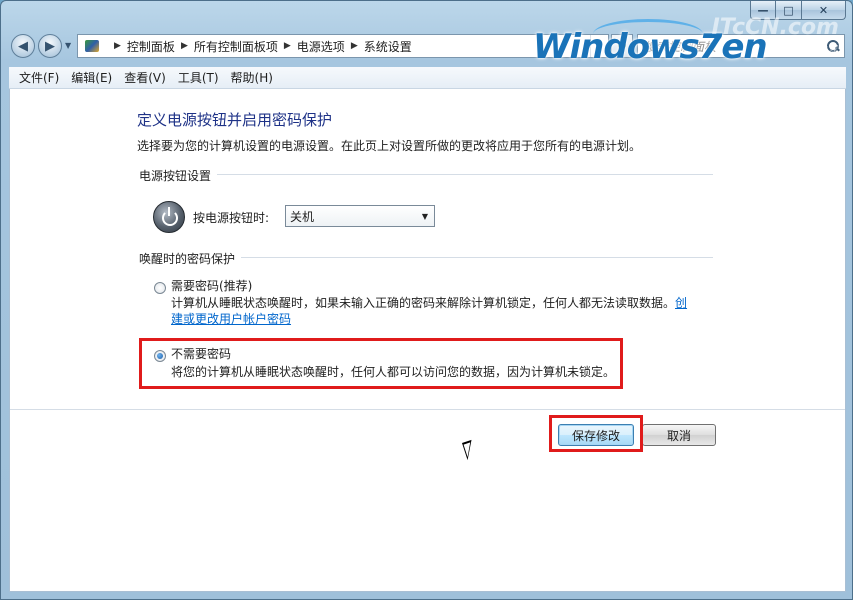 This screenshot has height=600, width=853. I want to click on power-button-label: 按电源按钮时:, so click(231, 218).